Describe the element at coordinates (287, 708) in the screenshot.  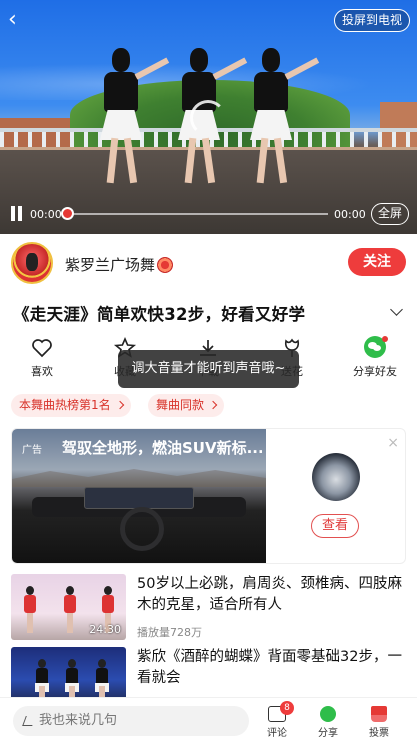
I see `comment-count-badge: 8` at that location.